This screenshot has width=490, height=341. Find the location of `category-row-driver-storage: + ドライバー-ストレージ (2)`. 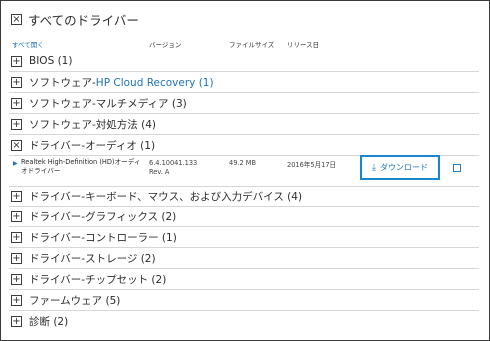

category-row-driver-storage: + ドライバー-ストレージ (2) is located at coordinates (244, 258).